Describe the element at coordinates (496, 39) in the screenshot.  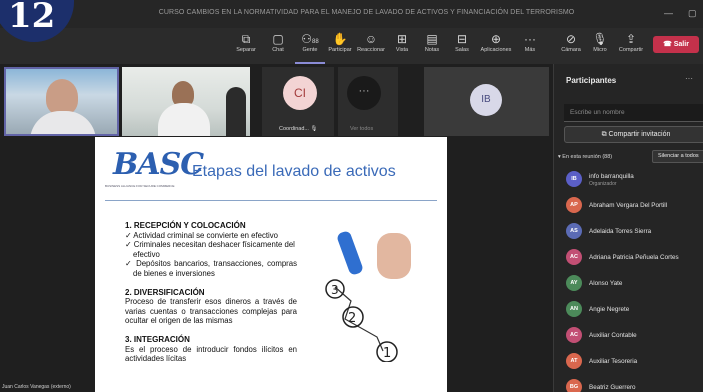
I see `apps-icon: ⊕` at that location.